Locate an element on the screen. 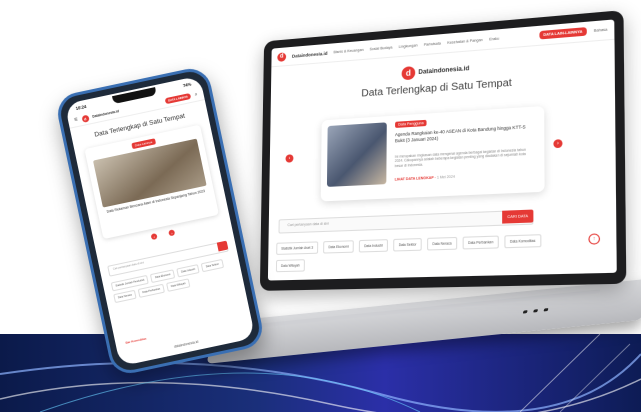  phone-footer-label: Bar Komoditas is located at coordinates (136, 340).